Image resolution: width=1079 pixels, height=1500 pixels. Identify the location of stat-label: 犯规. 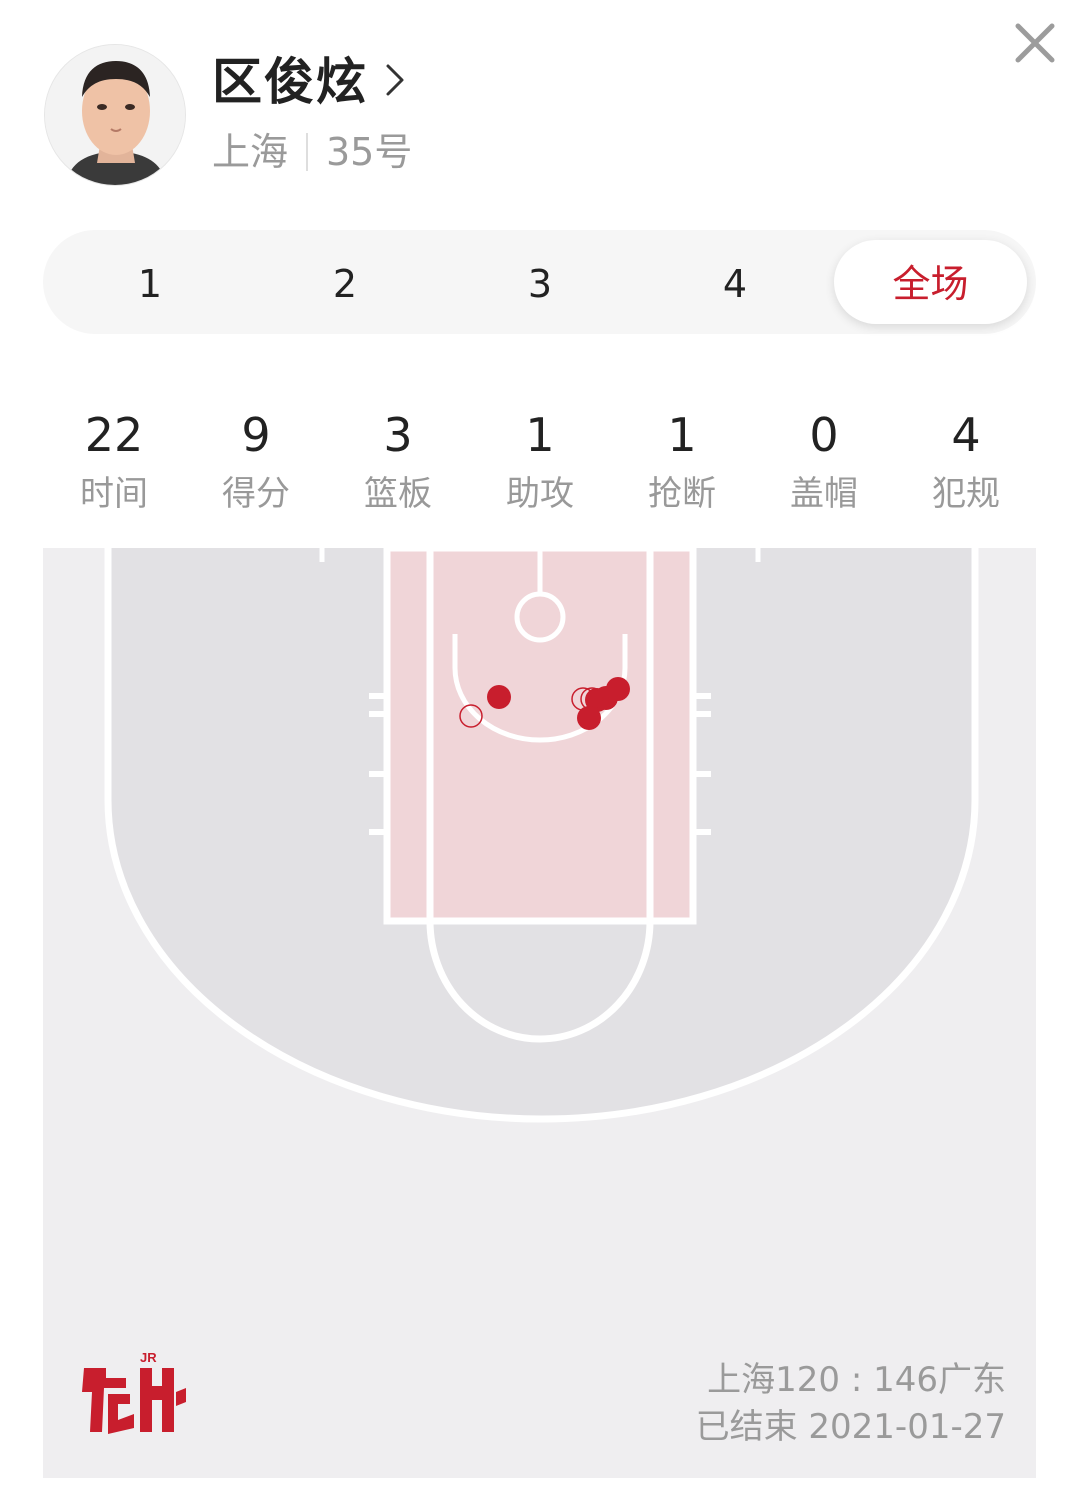
(966, 494).